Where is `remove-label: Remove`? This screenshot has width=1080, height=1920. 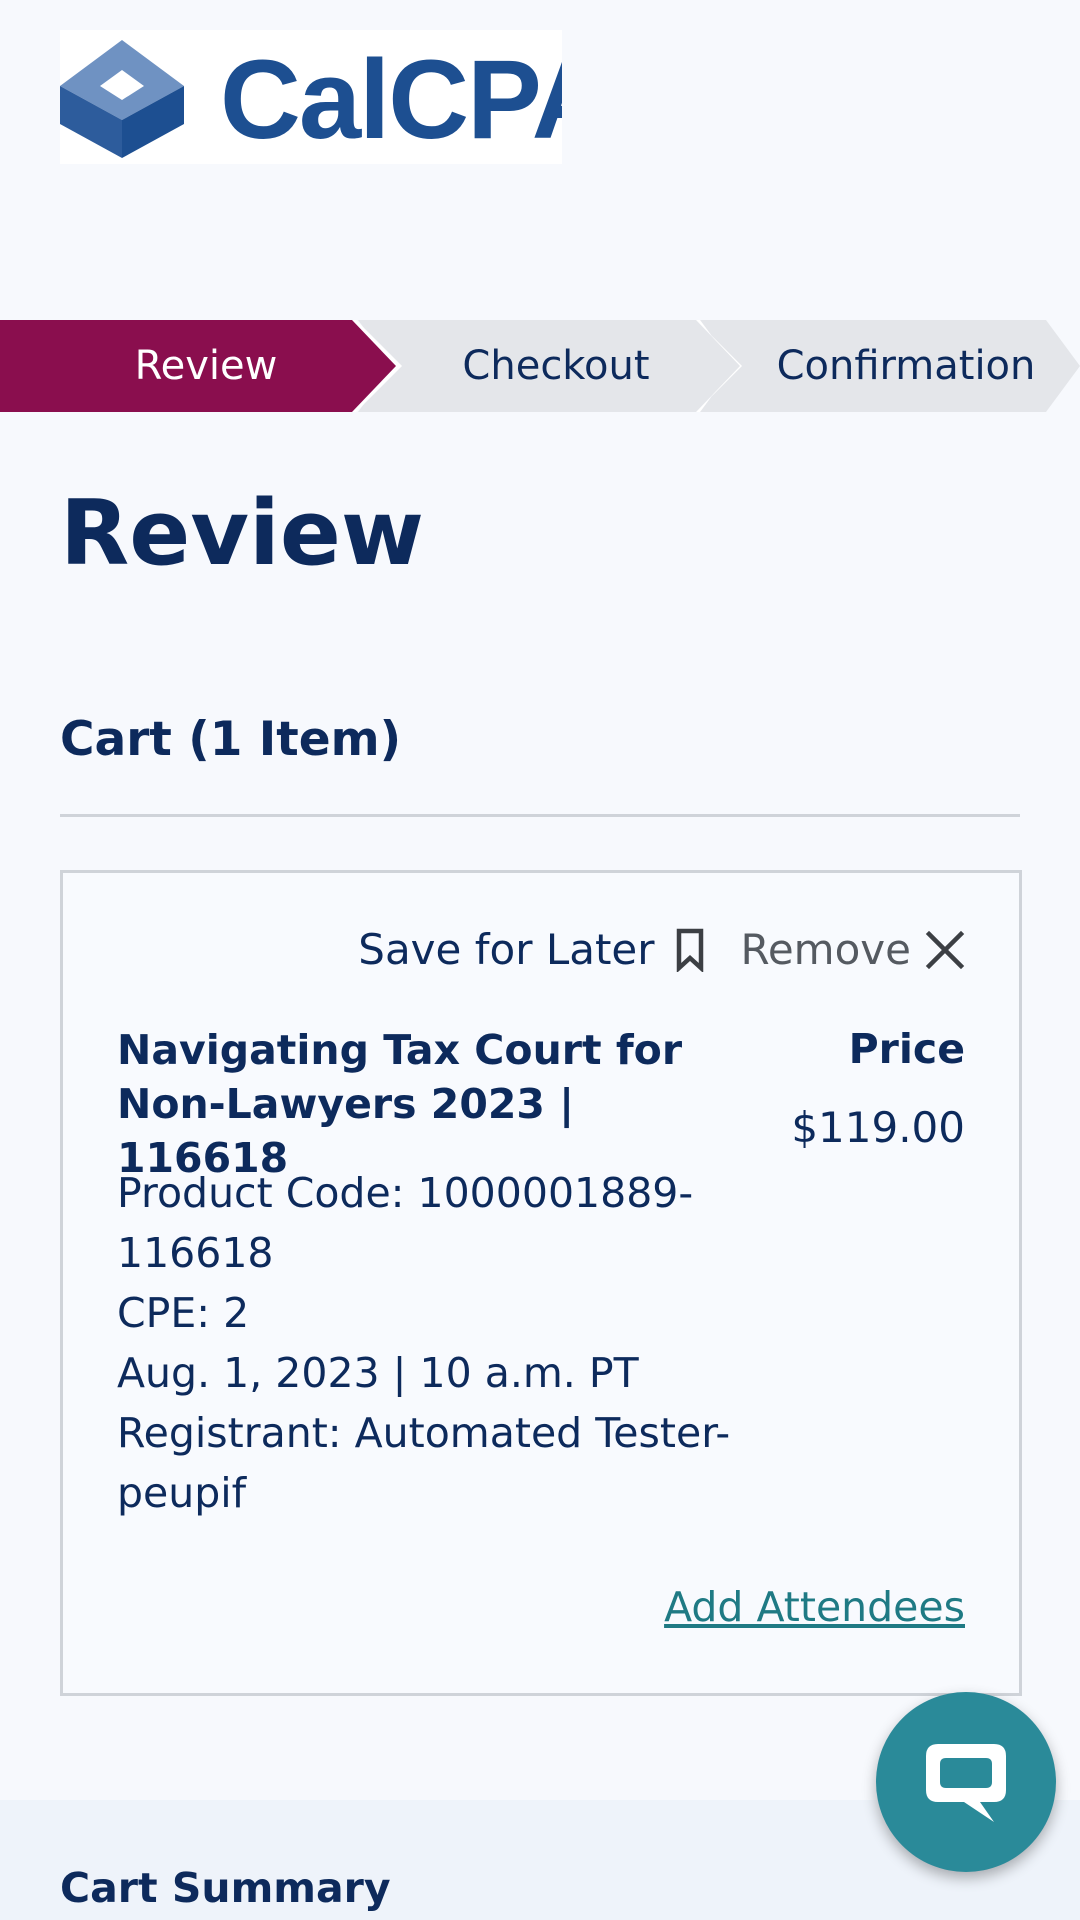
remove-label: Remove is located at coordinates (825, 949).